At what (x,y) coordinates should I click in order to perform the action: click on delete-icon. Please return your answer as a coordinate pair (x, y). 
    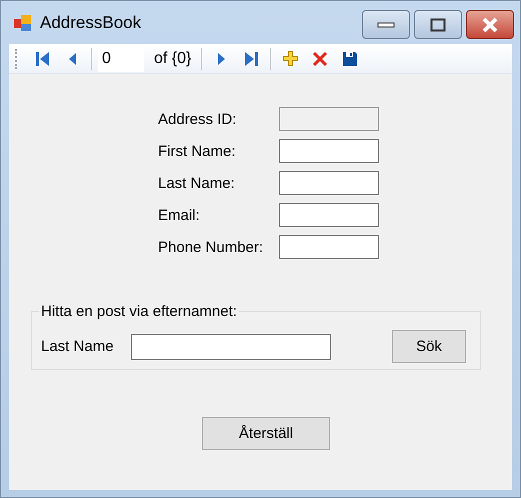
    Looking at the image, I should click on (320, 59).